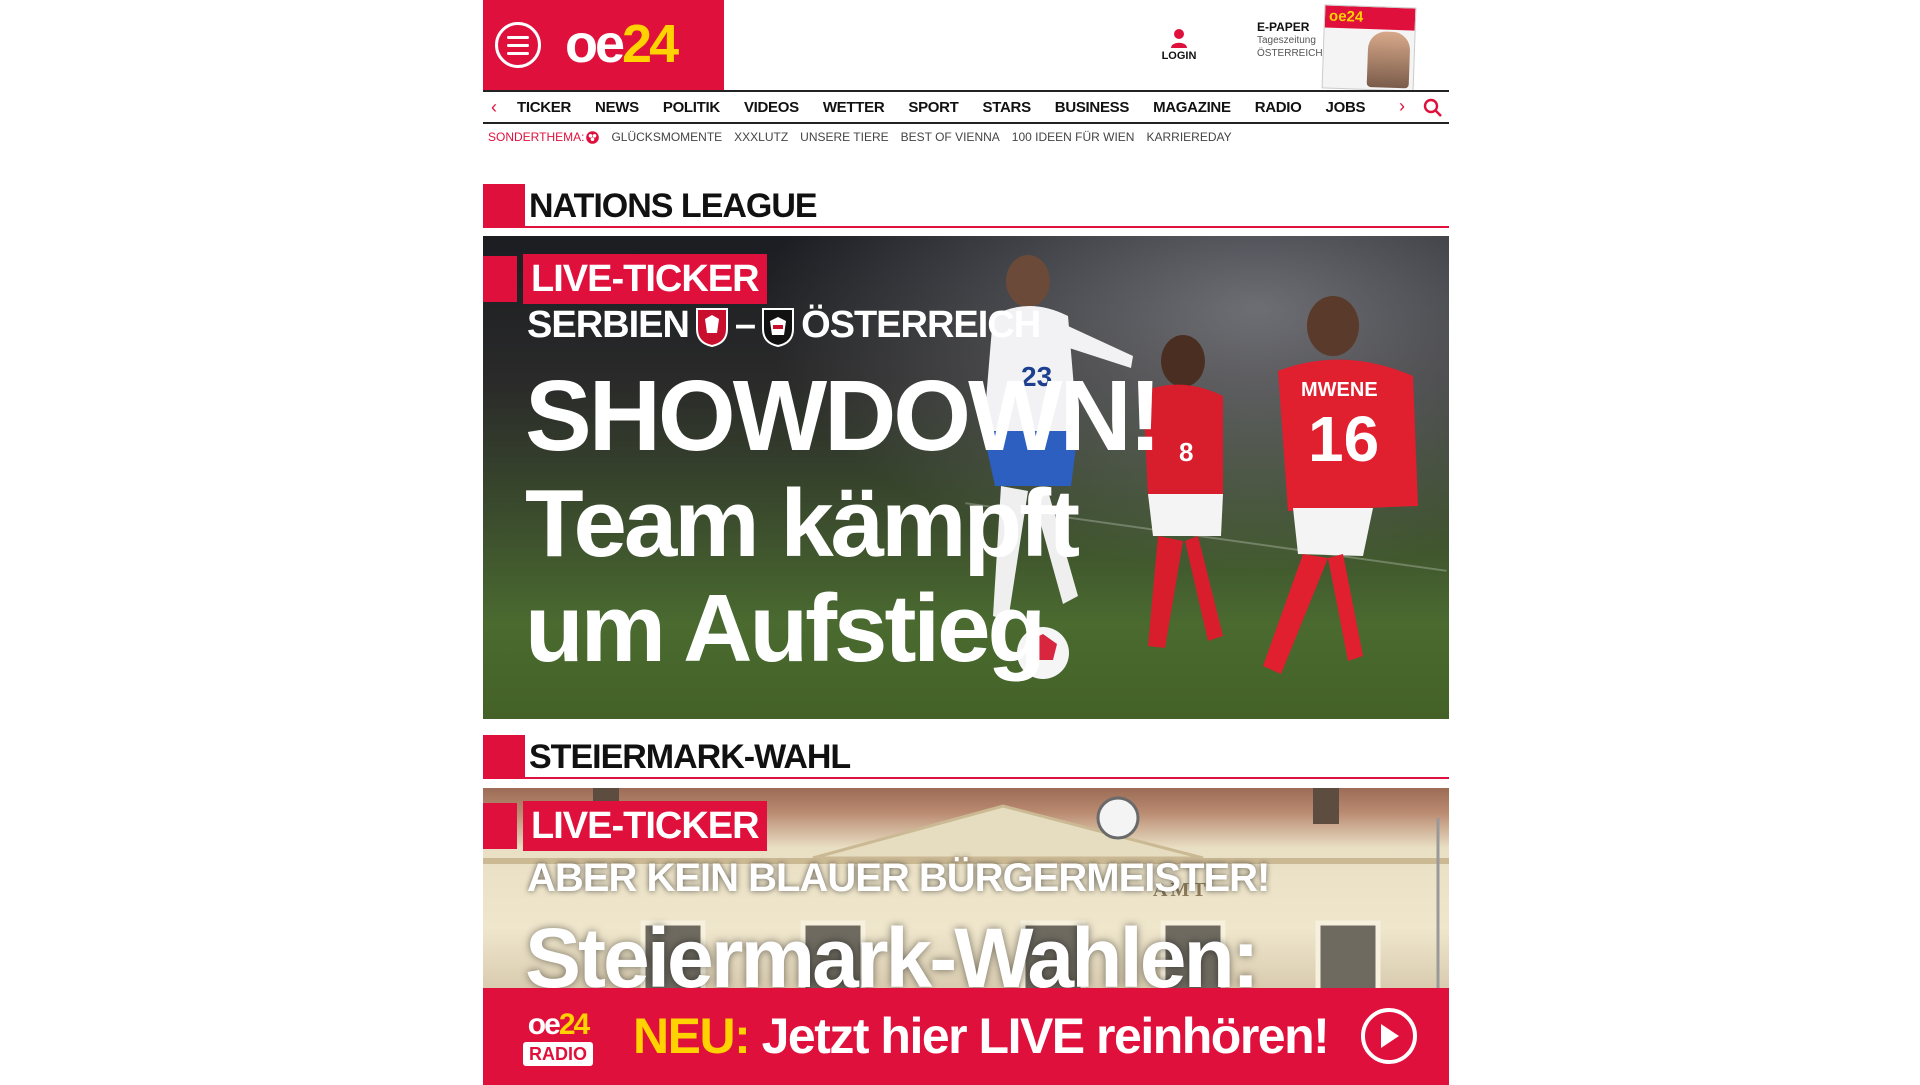 This screenshot has height=1085, width=1920. What do you see at coordinates (558, 1054) in the screenshot?
I see `radio-logo-label: RADIO` at bounding box center [558, 1054].